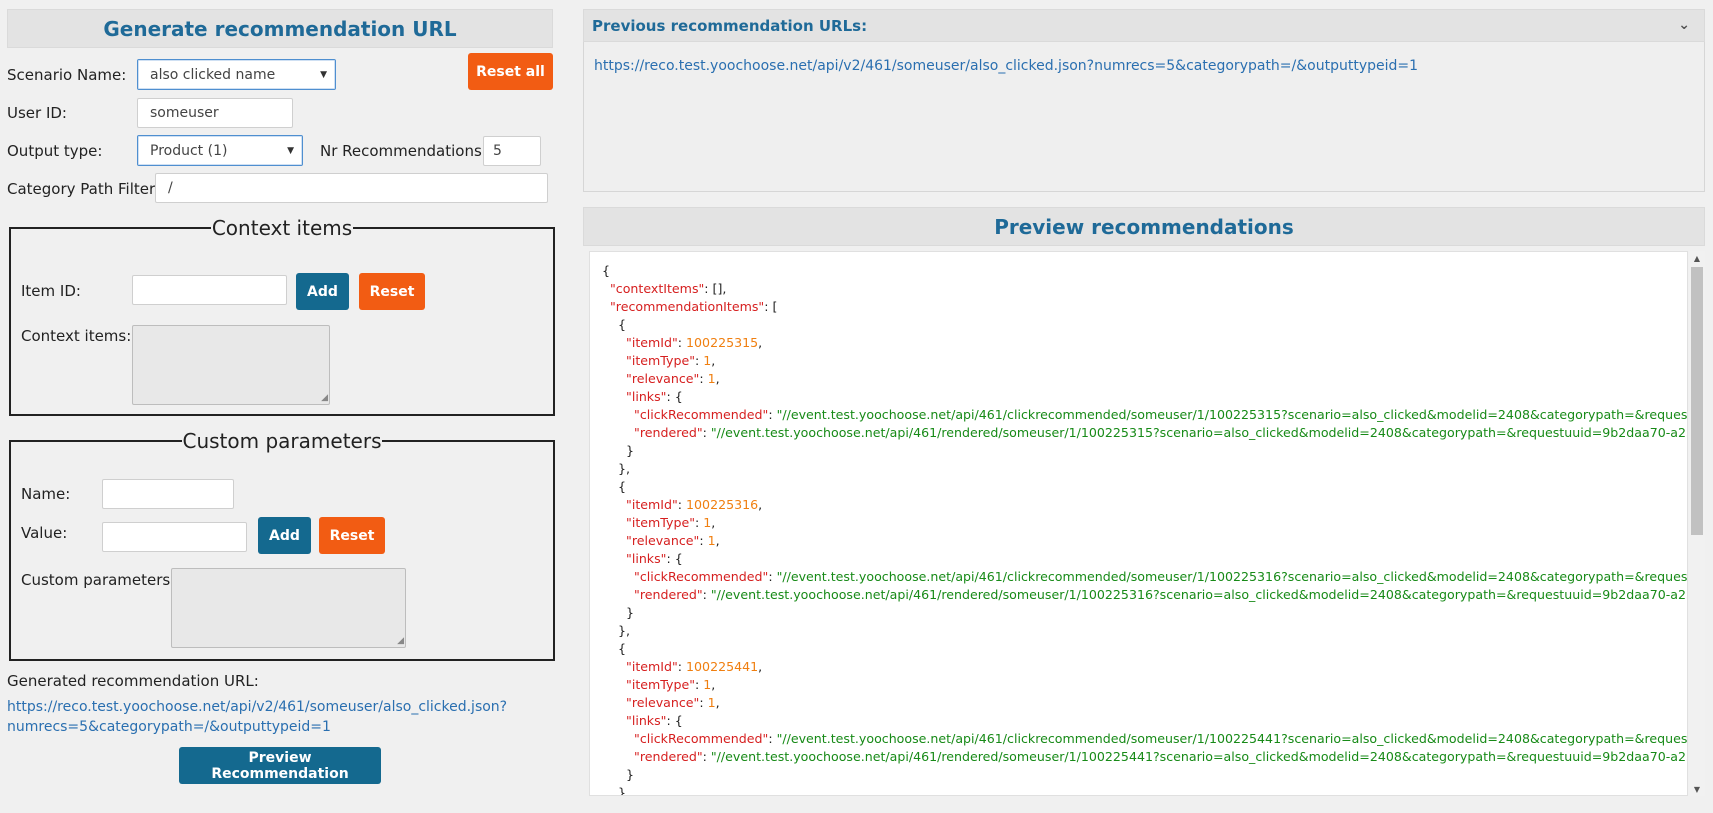  Describe the element at coordinates (280, 765) in the screenshot. I see `preview-recommendation-button: Preview Recommendation` at that location.